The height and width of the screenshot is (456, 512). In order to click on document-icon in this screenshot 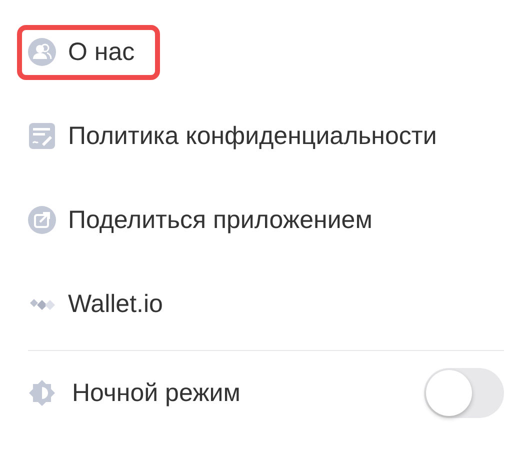, I will do `click(42, 136)`.